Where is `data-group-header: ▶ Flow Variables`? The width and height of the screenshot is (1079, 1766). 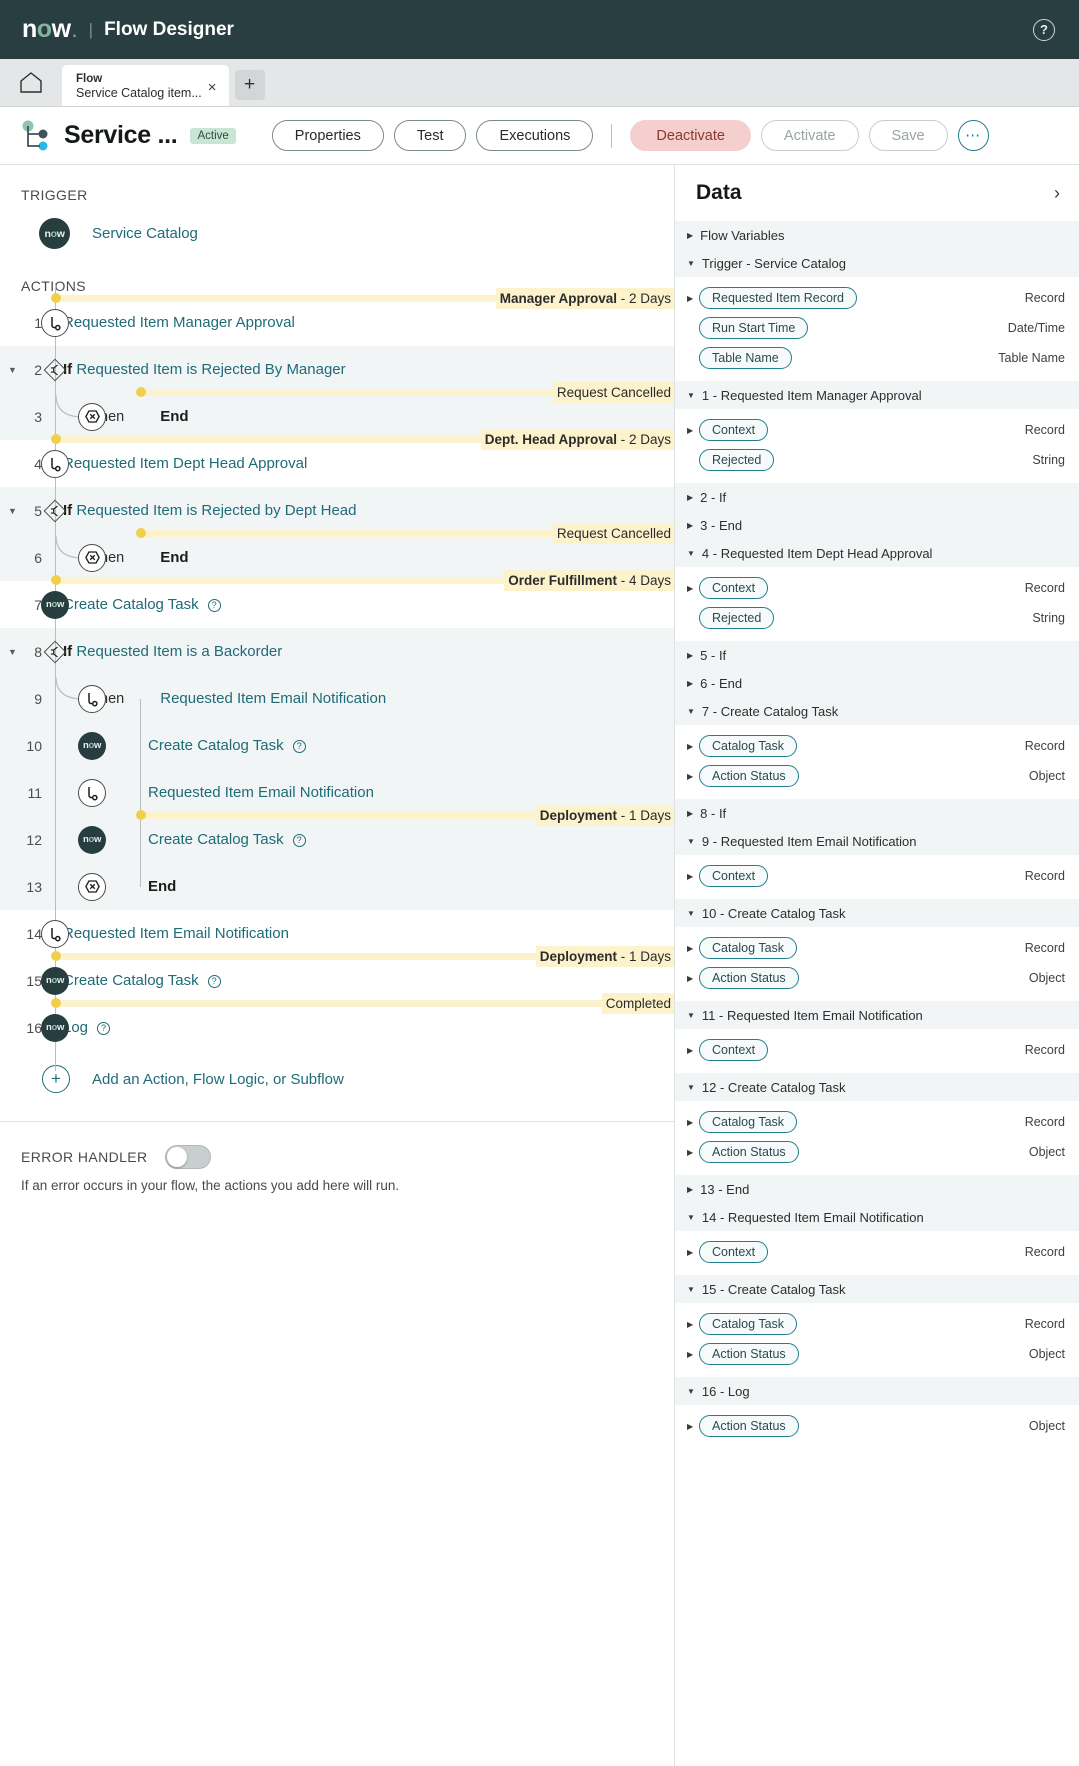
data-group-header: ▶ Flow Variables is located at coordinates (877, 235).